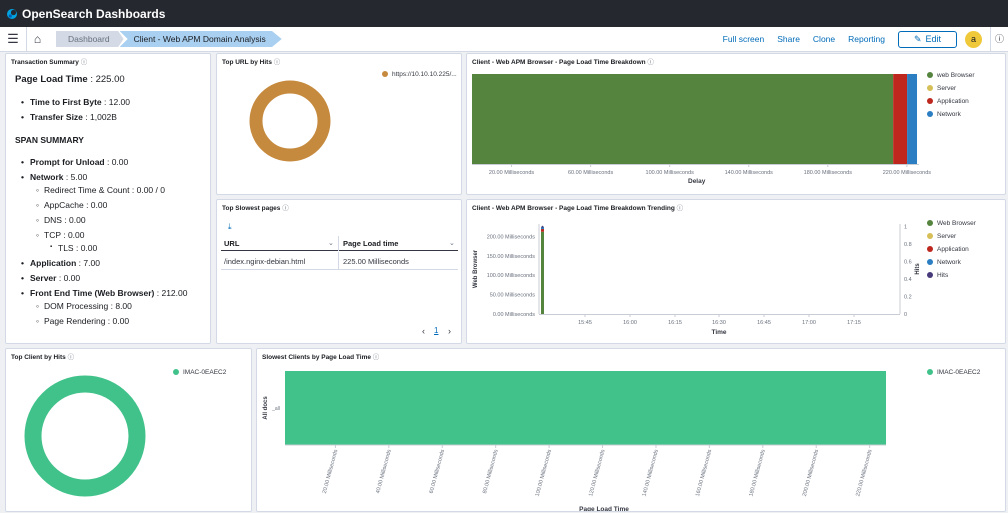  Describe the element at coordinates (864, 473) in the screenshot. I see `x-tick-label: 220.00 Milliseconds` at that location.